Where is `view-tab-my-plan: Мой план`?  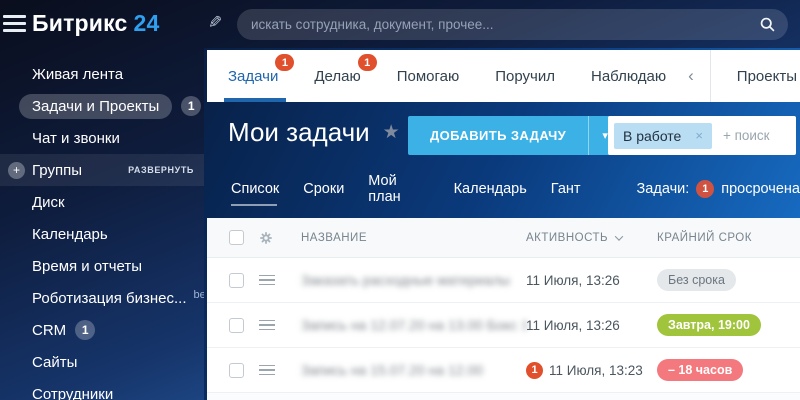 view-tab-my-plan: Мой план is located at coordinates (398, 189).